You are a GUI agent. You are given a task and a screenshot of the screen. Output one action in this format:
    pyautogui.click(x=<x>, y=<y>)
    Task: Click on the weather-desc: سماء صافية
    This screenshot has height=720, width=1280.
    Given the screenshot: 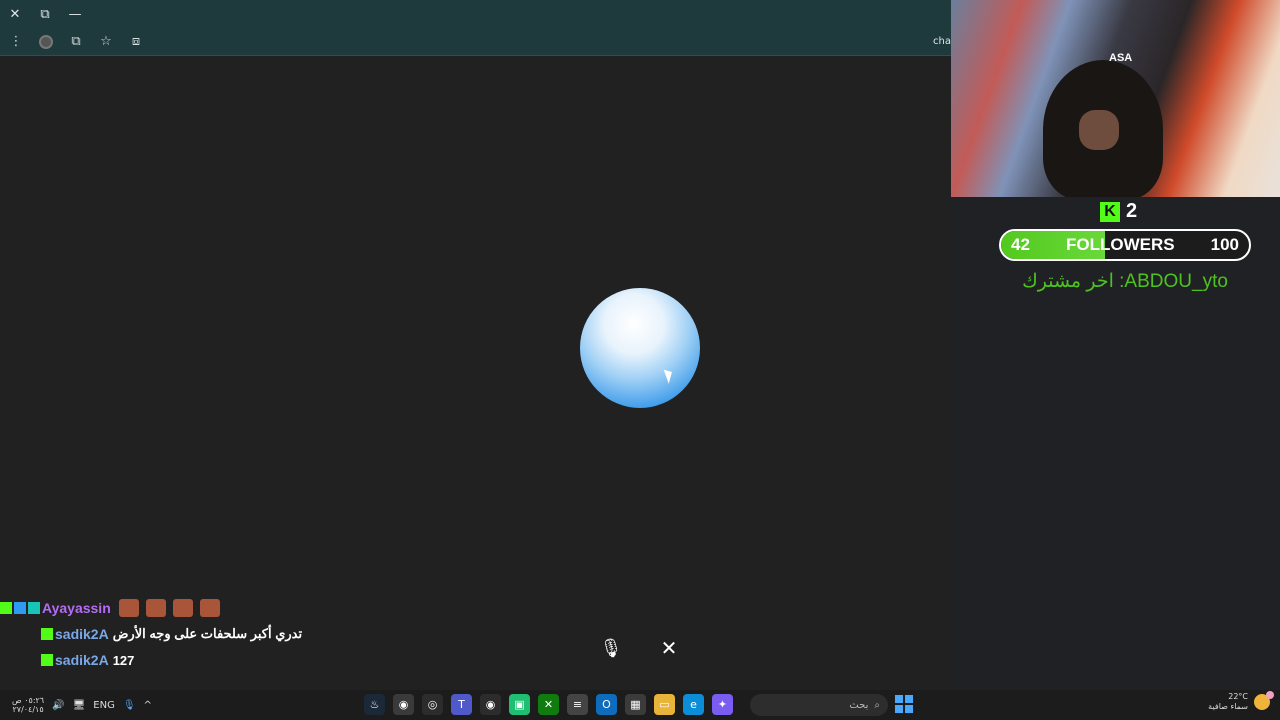 What is the action you would take?
    pyautogui.click(x=1228, y=706)
    